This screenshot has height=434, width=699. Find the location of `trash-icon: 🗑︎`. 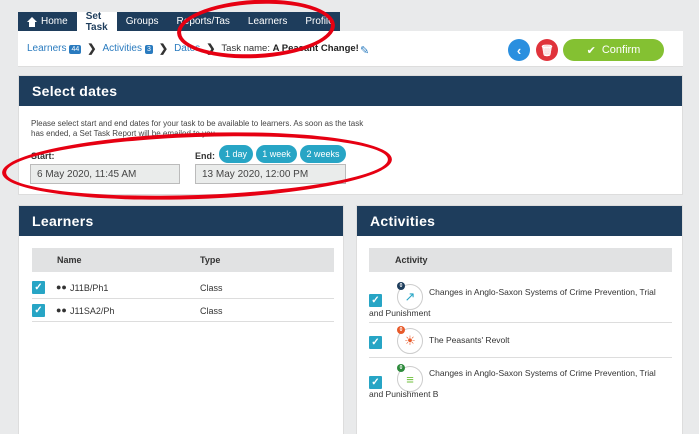

trash-icon: 🗑︎ is located at coordinates (547, 50).